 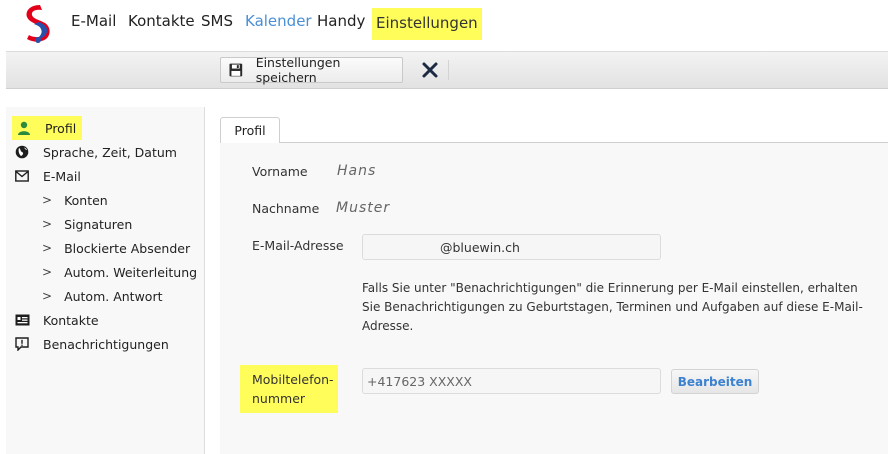 I want to click on person-icon, so click(x=24, y=128).